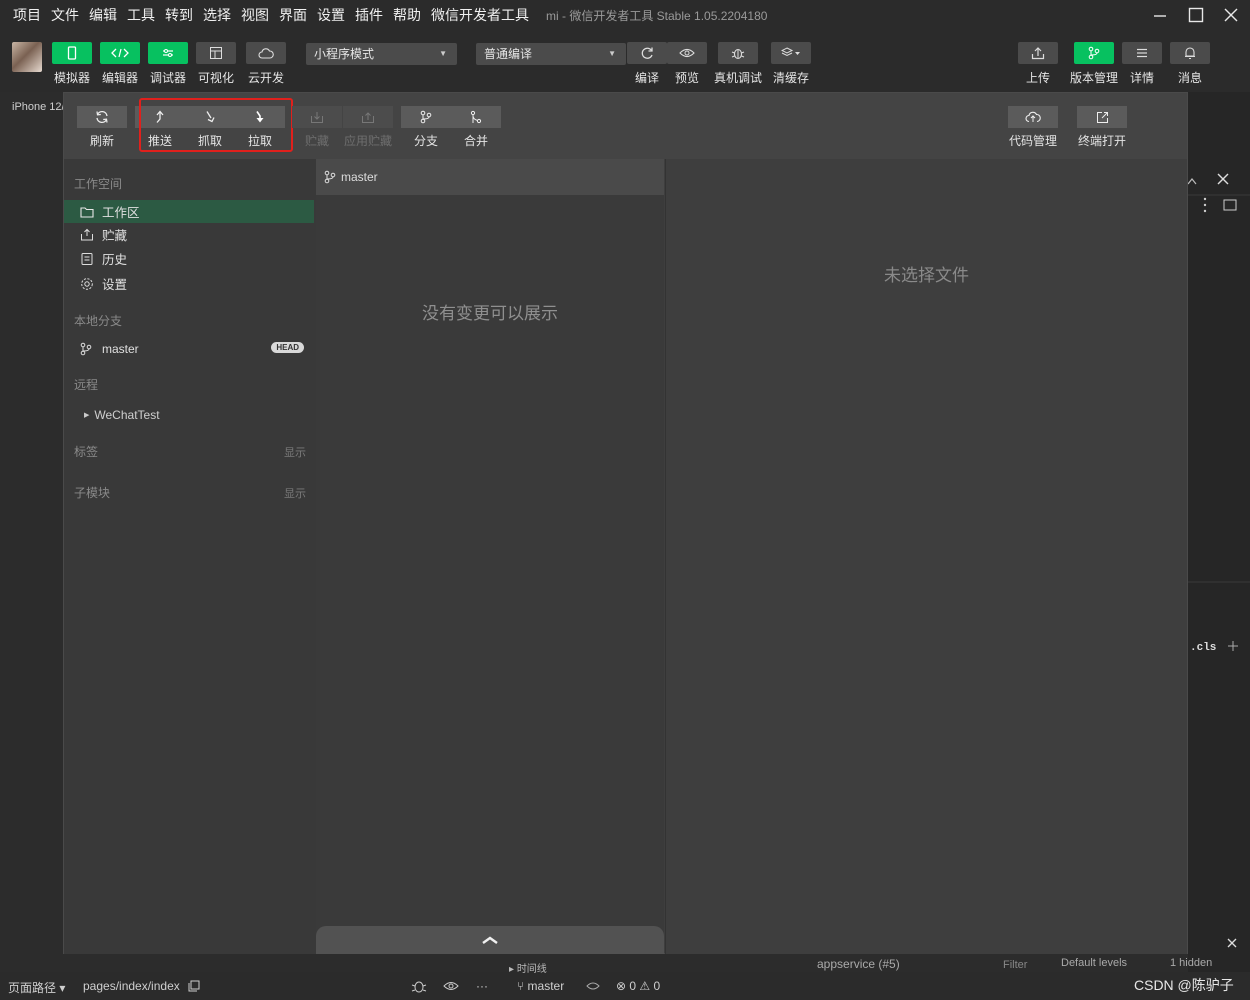 Image resolution: width=1250 pixels, height=1000 pixels. What do you see at coordinates (131, 986) in the screenshot?
I see `page-path-value: pages/index/index` at bounding box center [131, 986].